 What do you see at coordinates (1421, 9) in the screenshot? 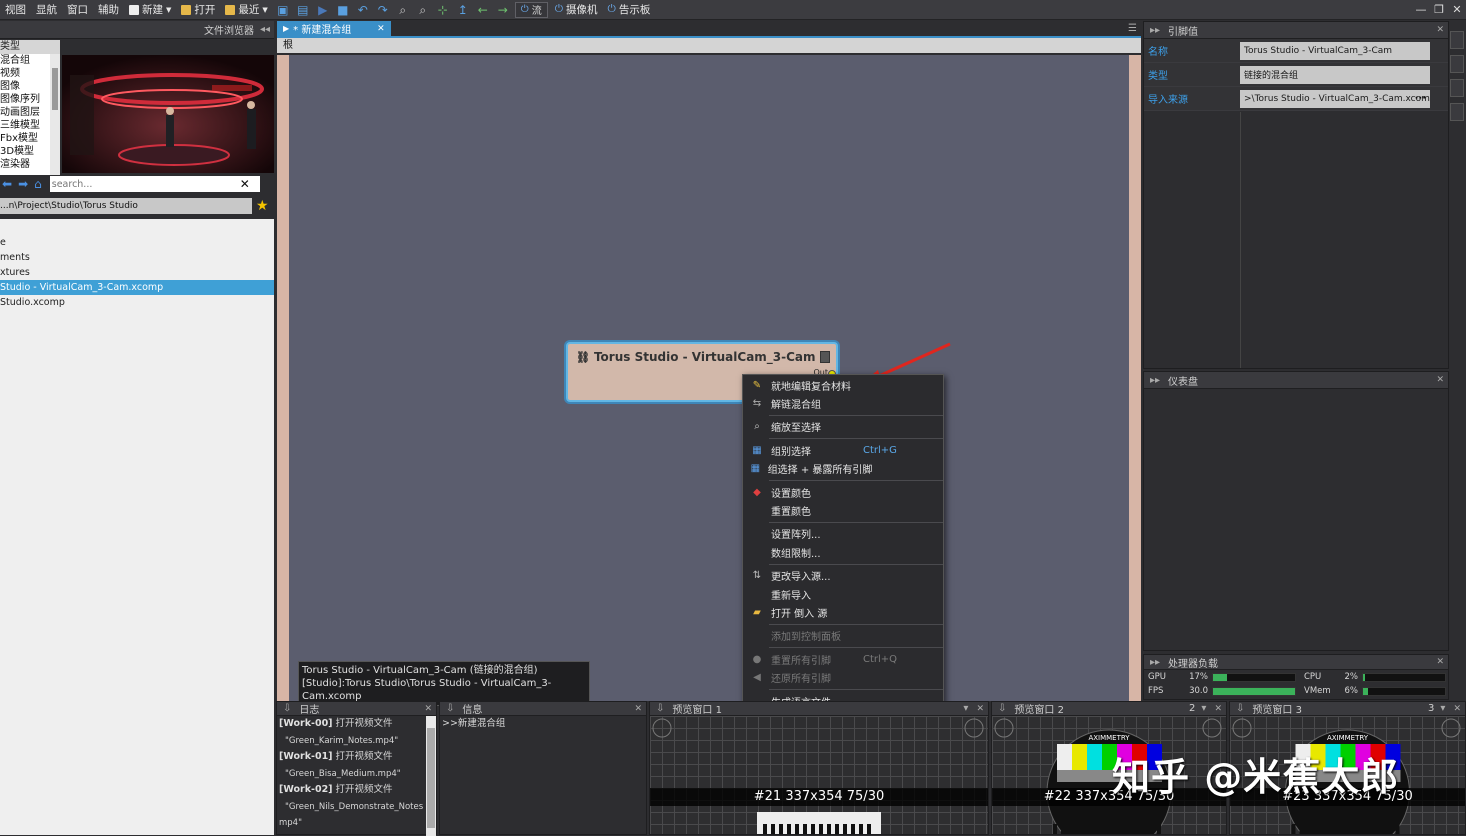
I see `minimize-icon: —` at bounding box center [1421, 9].